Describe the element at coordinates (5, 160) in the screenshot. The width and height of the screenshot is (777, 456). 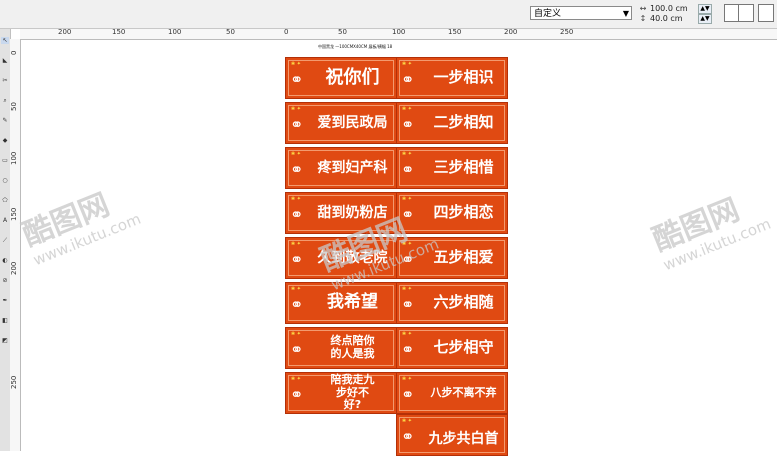
I see `rectangle-tool-icon: ▭` at that location.